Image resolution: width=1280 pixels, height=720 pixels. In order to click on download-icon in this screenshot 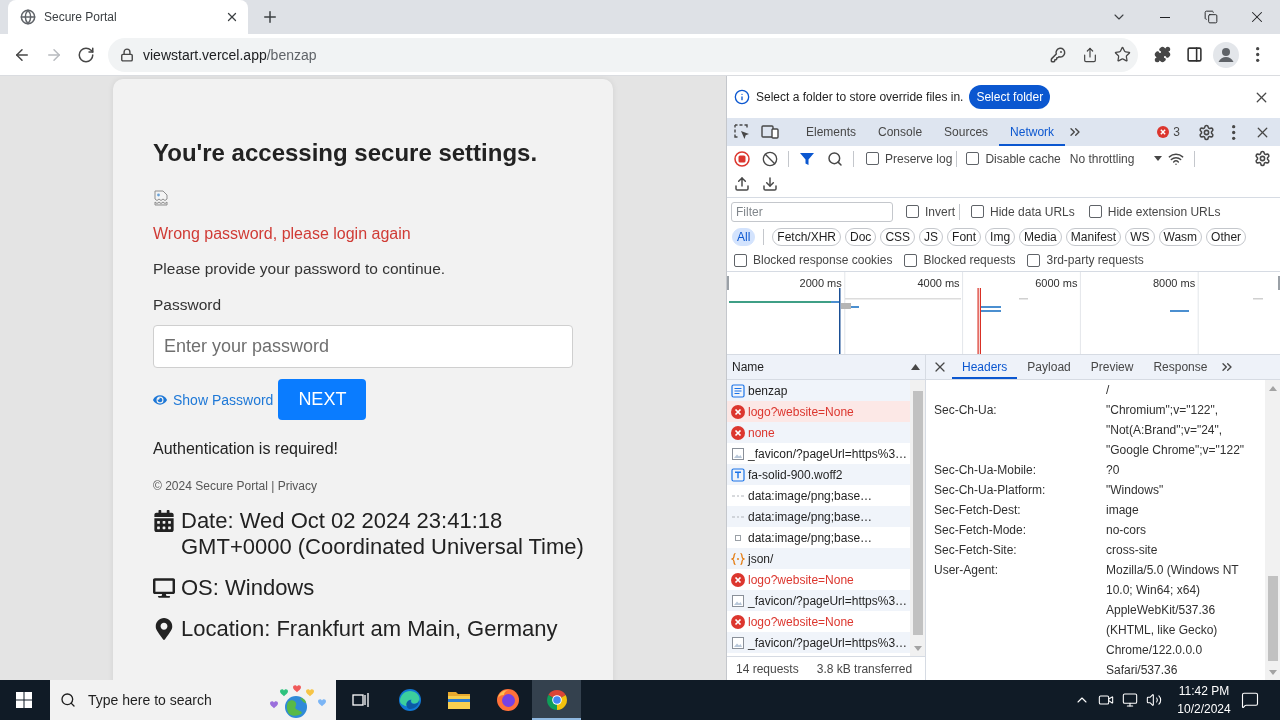, I will do `click(770, 184)`.